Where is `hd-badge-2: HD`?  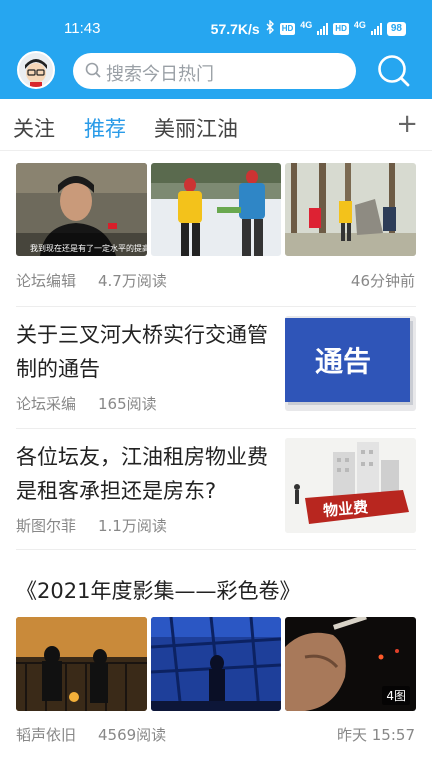 hd-badge-2: HD is located at coordinates (341, 28).